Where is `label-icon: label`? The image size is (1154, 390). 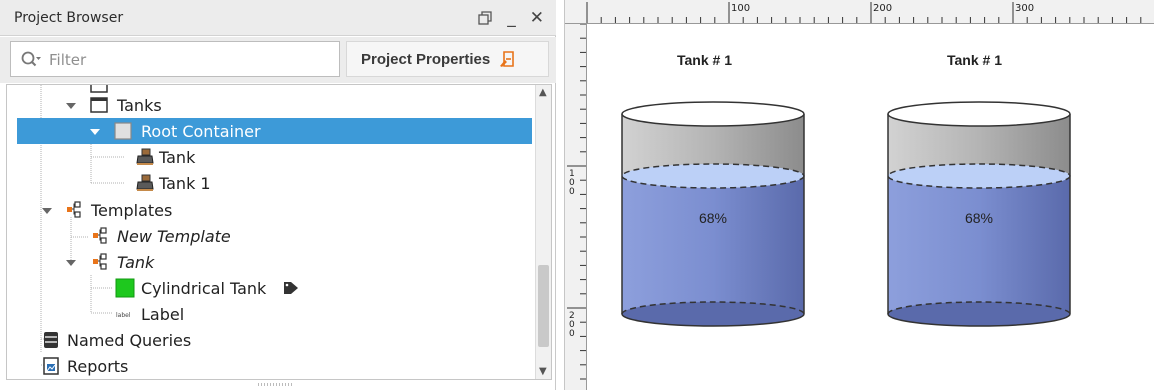 label-icon: label is located at coordinates (123, 315).